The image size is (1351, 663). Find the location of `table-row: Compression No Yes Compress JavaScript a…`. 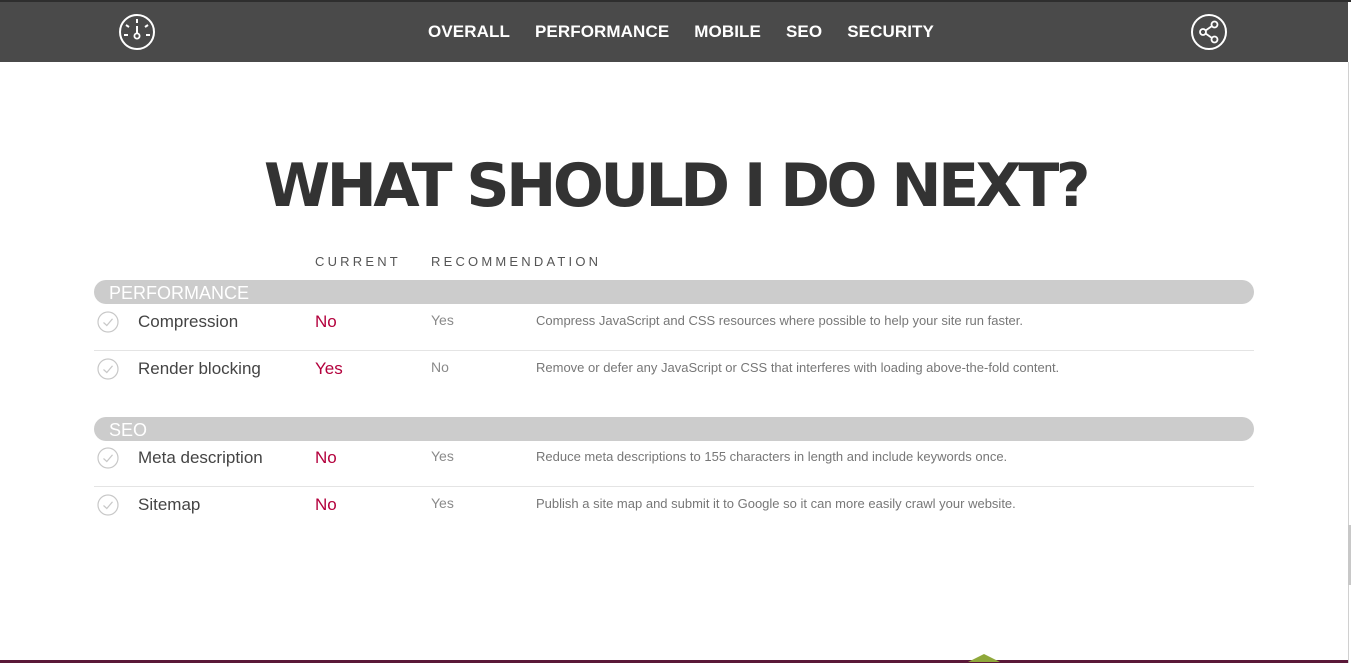

table-row: Compression No Yes Compress JavaScript a… is located at coordinates (674, 327).